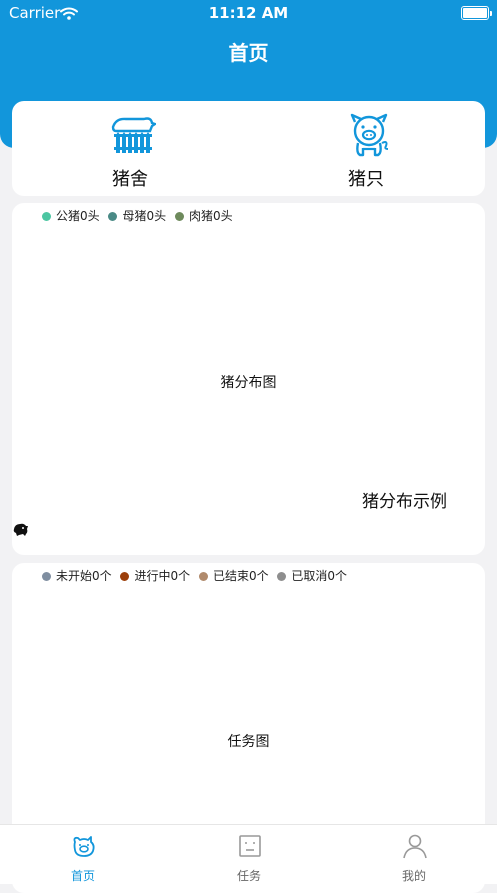 The height and width of the screenshot is (893, 497). I want to click on pig-chart-caption: 猪分布示例, so click(404, 502).